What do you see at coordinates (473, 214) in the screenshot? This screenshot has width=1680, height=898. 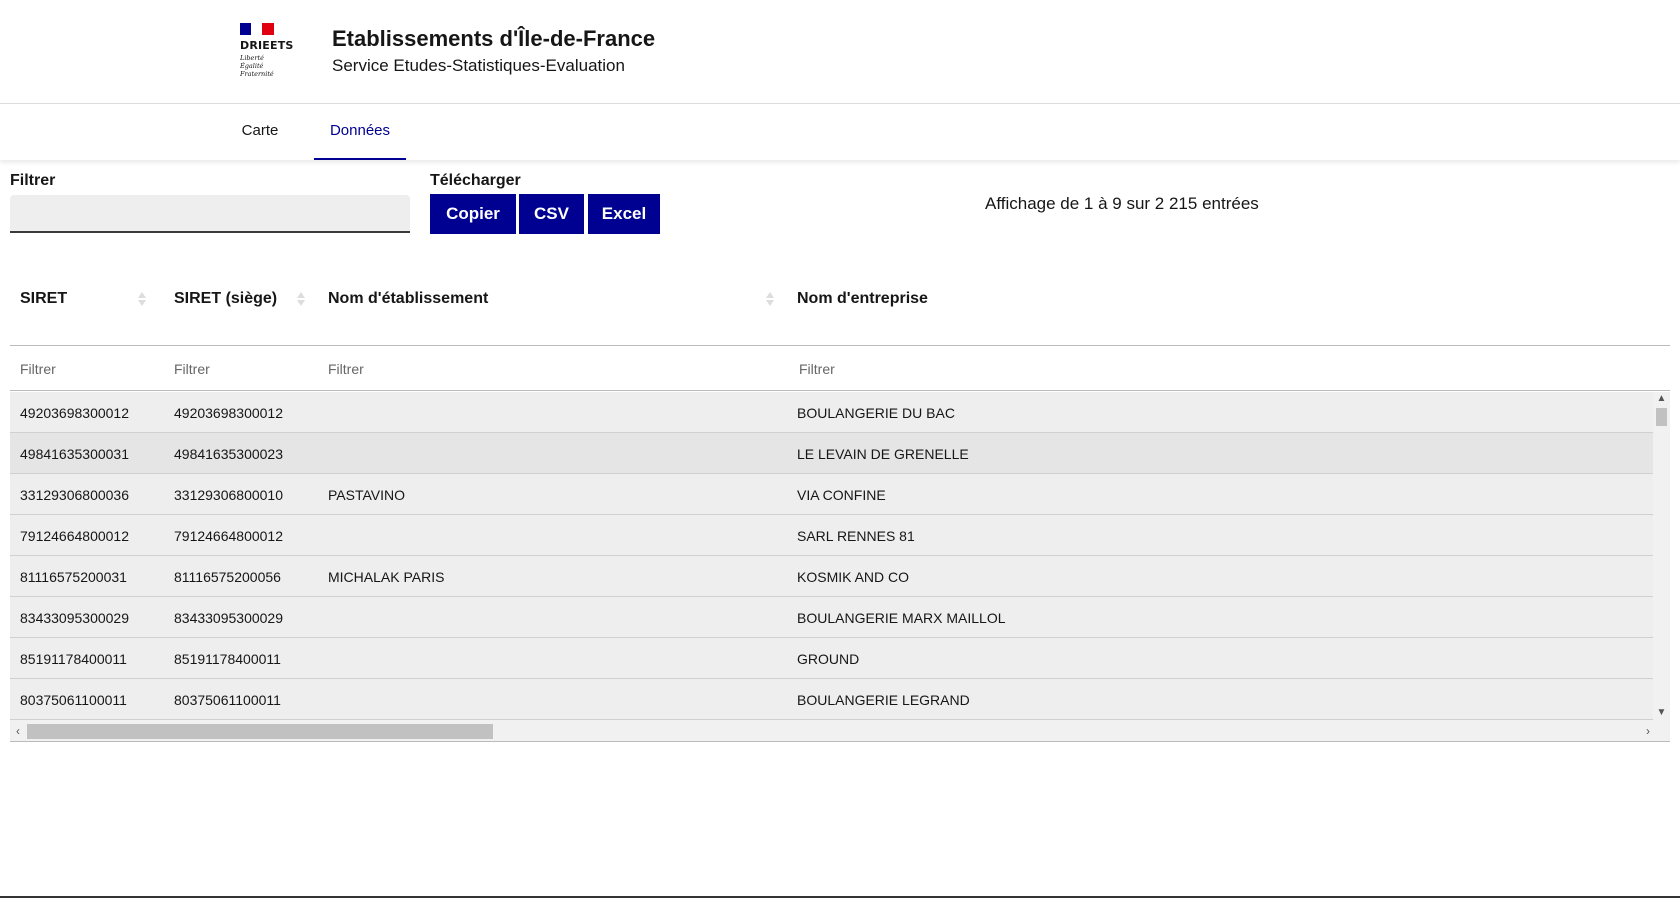 I see `copy-button: Copier` at bounding box center [473, 214].